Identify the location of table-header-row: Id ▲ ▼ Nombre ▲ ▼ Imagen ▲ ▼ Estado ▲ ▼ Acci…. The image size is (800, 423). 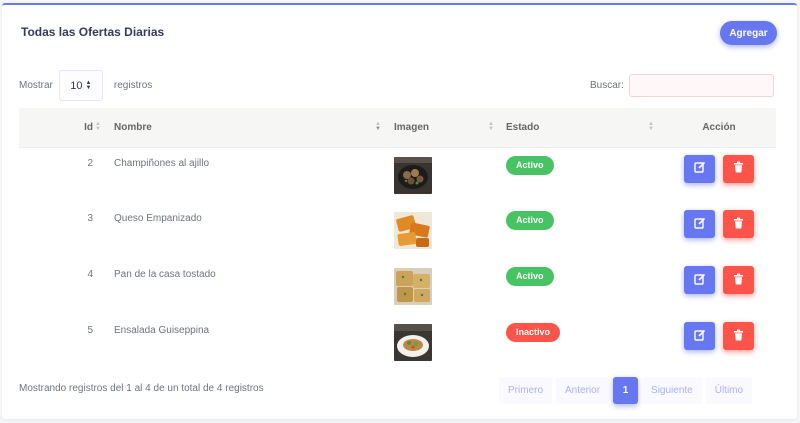
(397, 128).